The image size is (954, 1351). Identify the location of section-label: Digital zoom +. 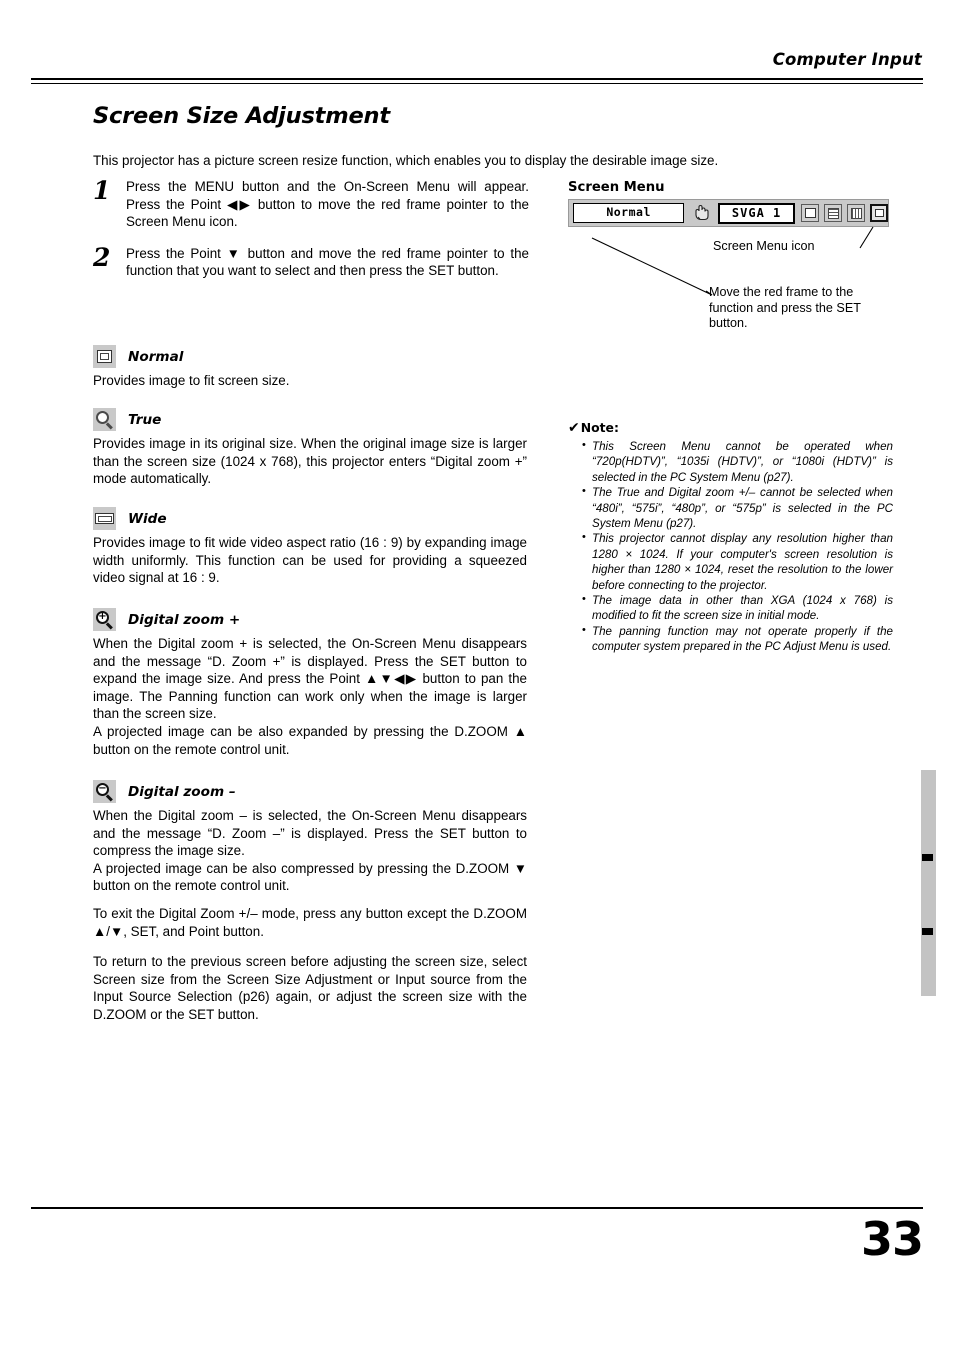
(184, 619).